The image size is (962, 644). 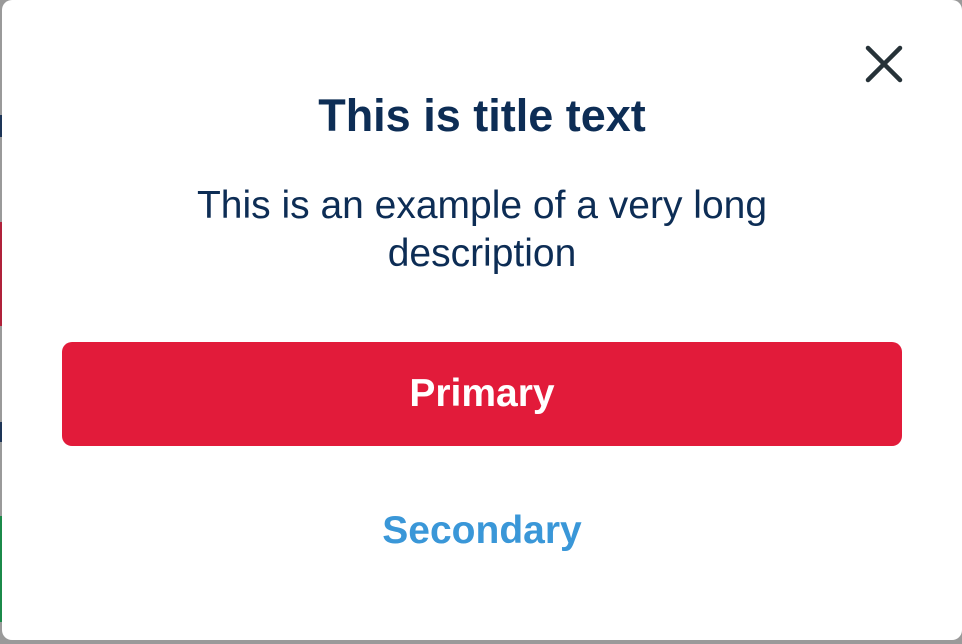 What do you see at coordinates (482, 115) in the screenshot?
I see `dialog-title: This is title text` at bounding box center [482, 115].